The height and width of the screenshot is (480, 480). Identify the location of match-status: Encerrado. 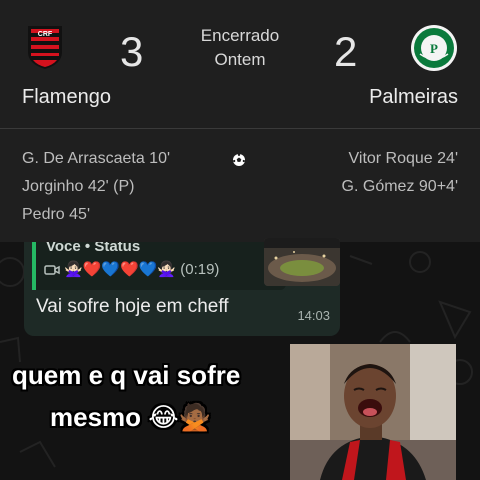
(240, 35).